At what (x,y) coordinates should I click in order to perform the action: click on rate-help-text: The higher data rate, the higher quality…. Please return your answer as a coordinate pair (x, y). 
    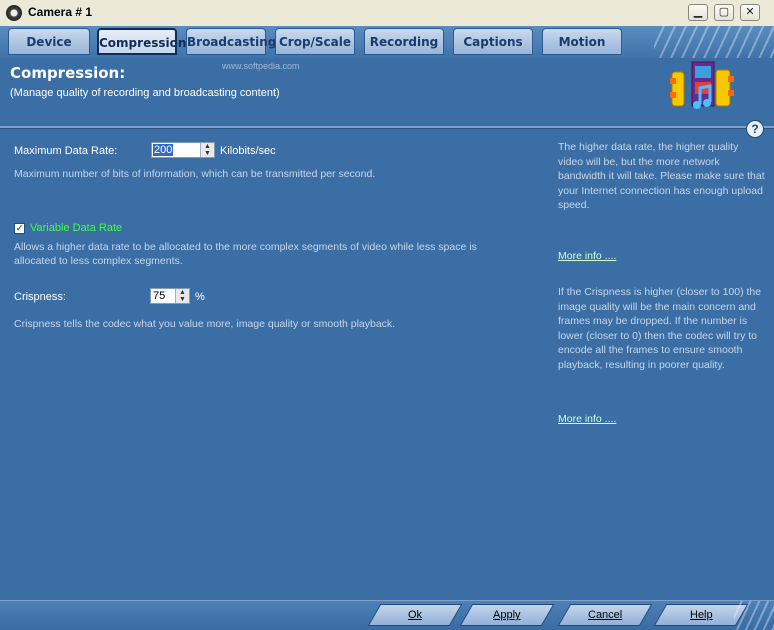
    Looking at the image, I should click on (661, 176).